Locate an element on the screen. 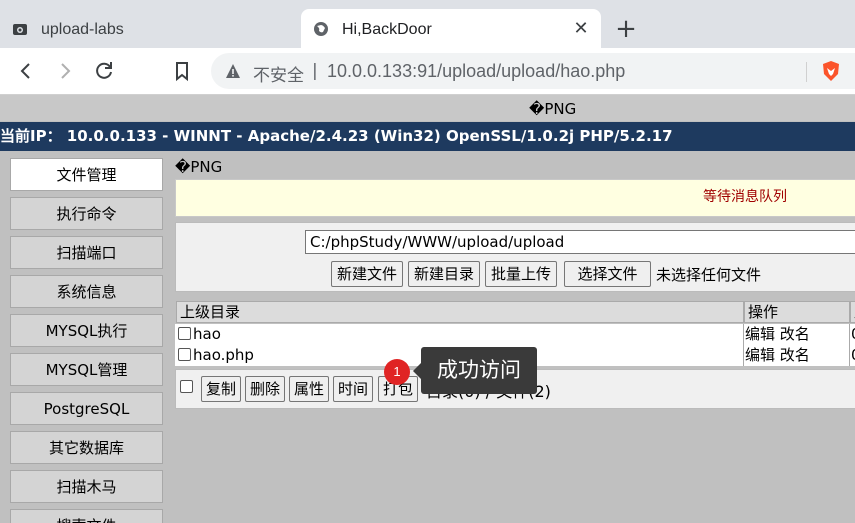 Image resolution: width=855 pixels, height=523 pixels. copy-button: 复制 is located at coordinates (221, 389).